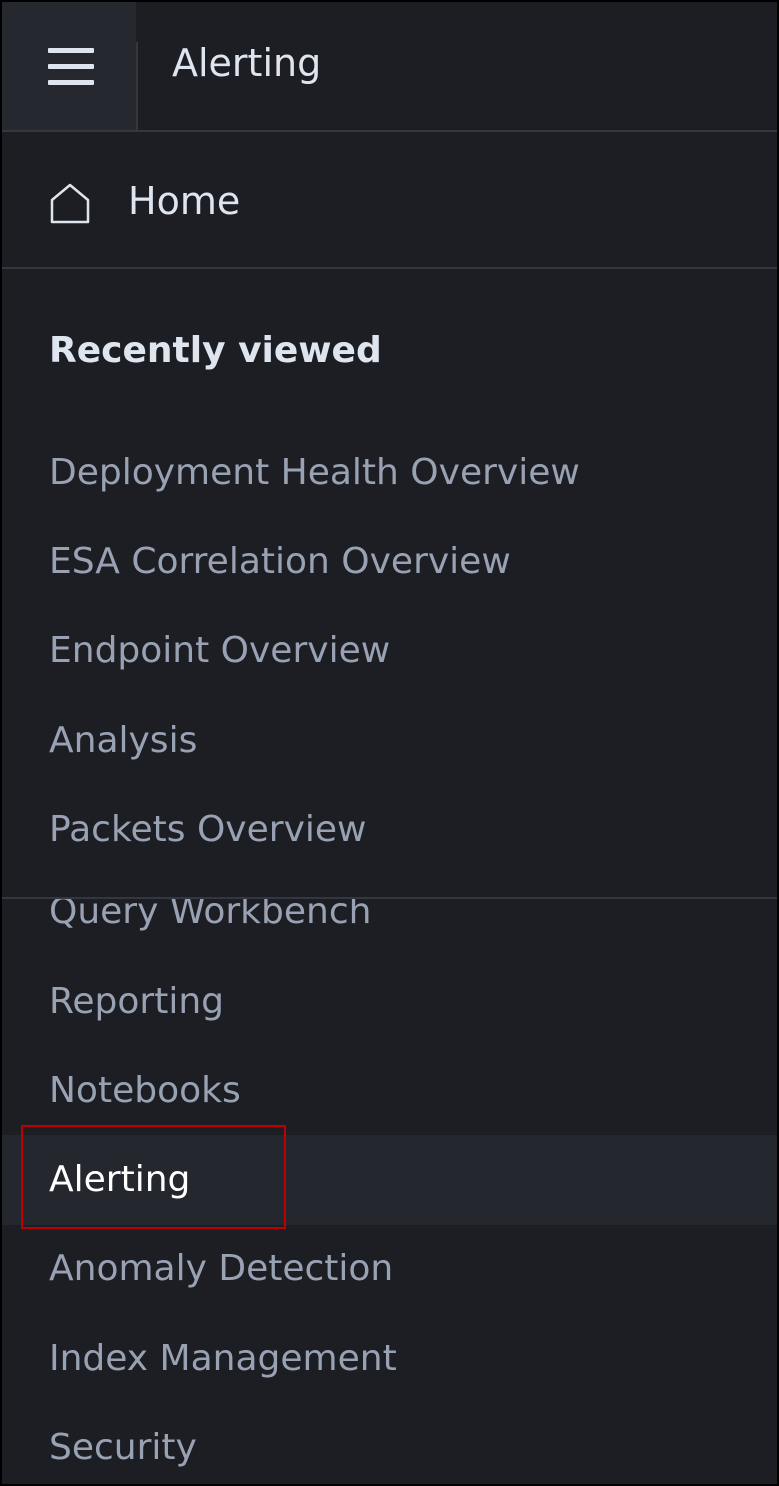  Describe the element at coordinates (314, 473) in the screenshot. I see `recent-item: Deployment Health Overview` at that location.